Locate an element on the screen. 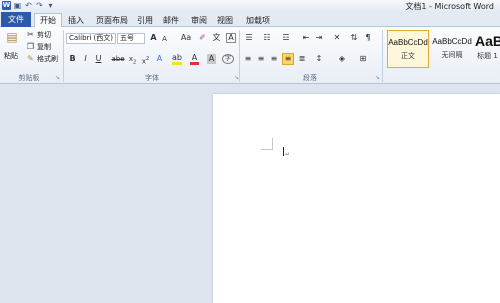 The height and width of the screenshot is (303, 500). copy-button: 复制 is located at coordinates (44, 47).